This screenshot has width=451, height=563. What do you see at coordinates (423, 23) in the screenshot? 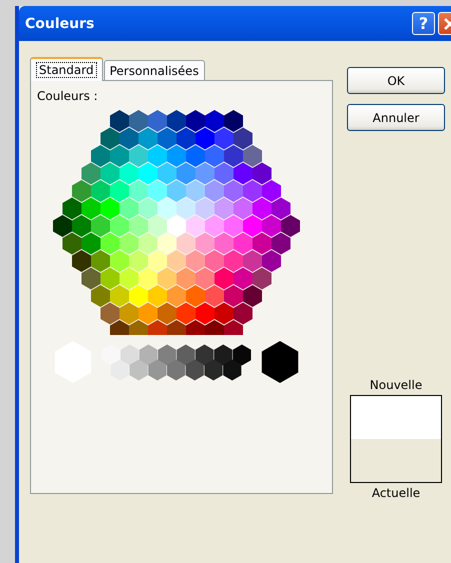
I see `help-button: ?` at bounding box center [423, 23].